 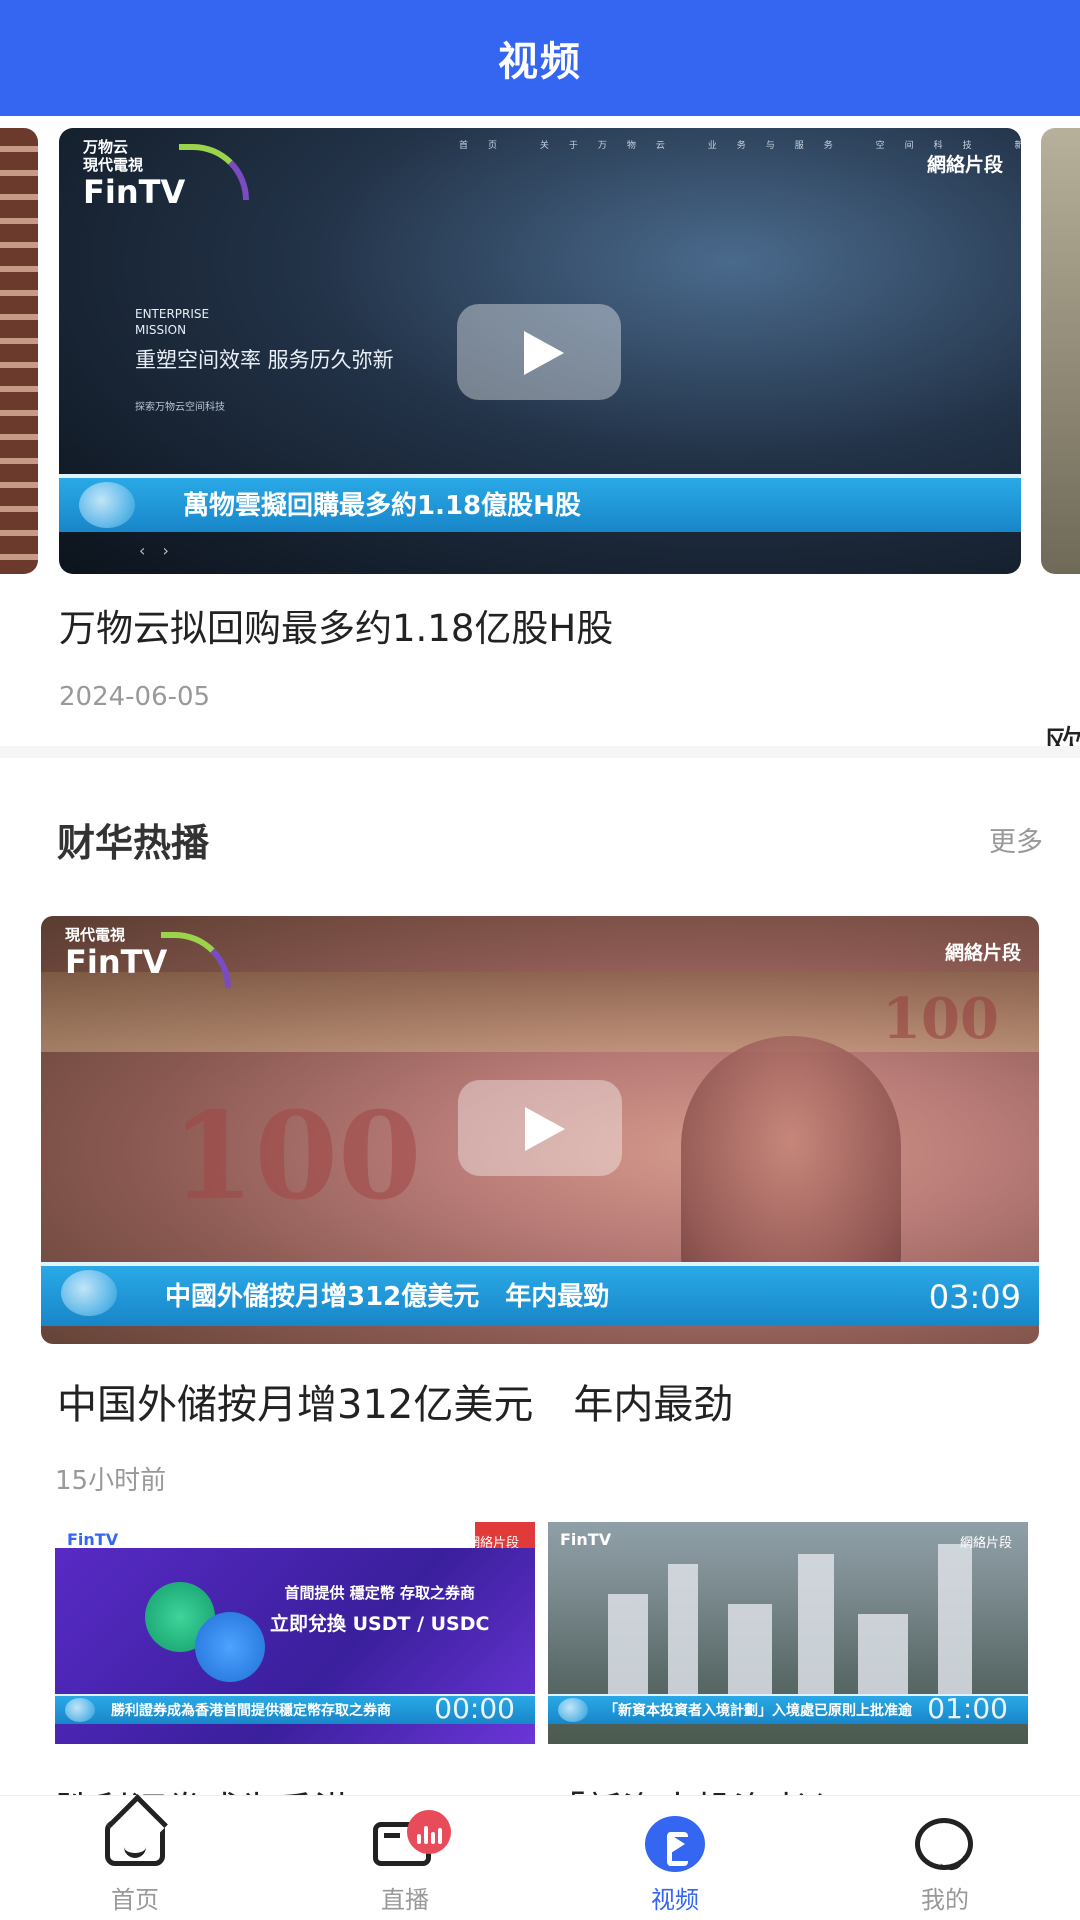 What do you see at coordinates (379, 1593) in the screenshot?
I see `banner-line: 首間提供 穩定幣 存取之券商` at bounding box center [379, 1593].